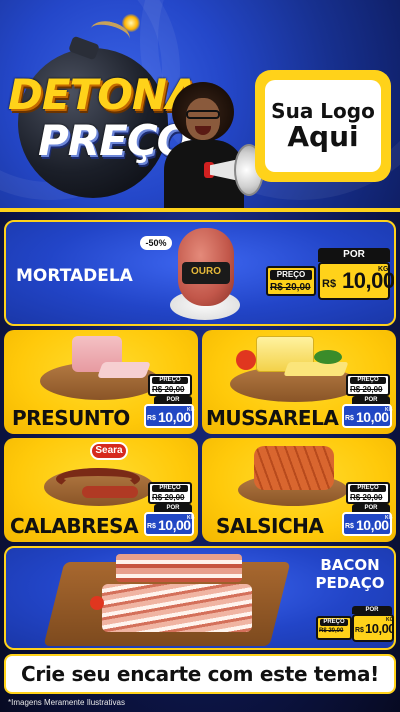 This screenshot has width=400, height=712. What do you see at coordinates (109, 451) in the screenshot?
I see `brand-label: Seara` at bounding box center [109, 451].